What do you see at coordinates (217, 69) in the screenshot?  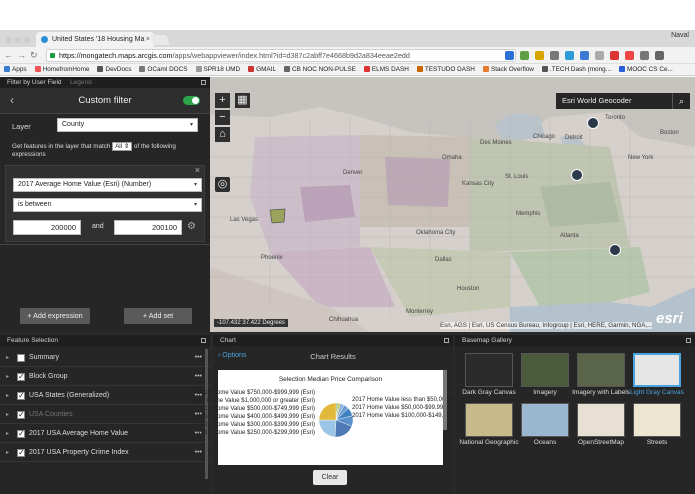 I see `bookmark-item: SPR18 UMD` at bounding box center [217, 69].